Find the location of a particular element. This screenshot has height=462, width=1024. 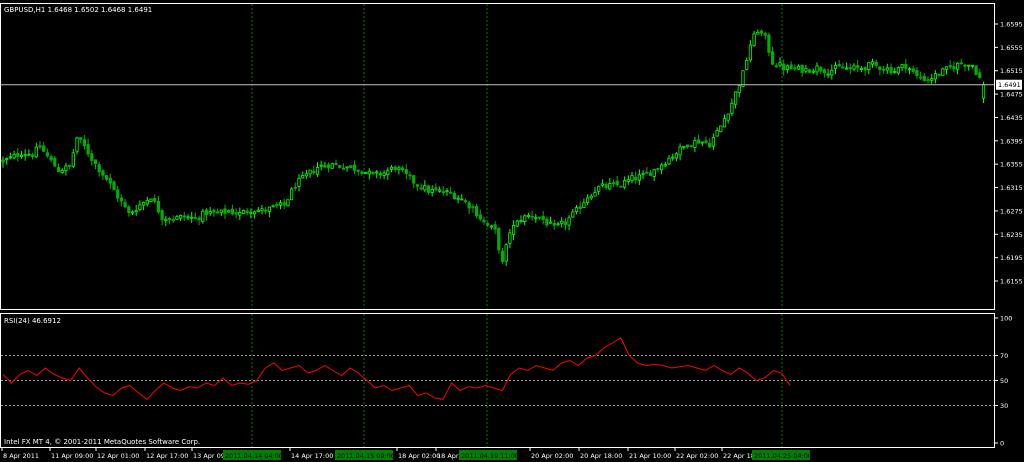

price-tick-label: 1.6395 is located at coordinates (1011, 141).